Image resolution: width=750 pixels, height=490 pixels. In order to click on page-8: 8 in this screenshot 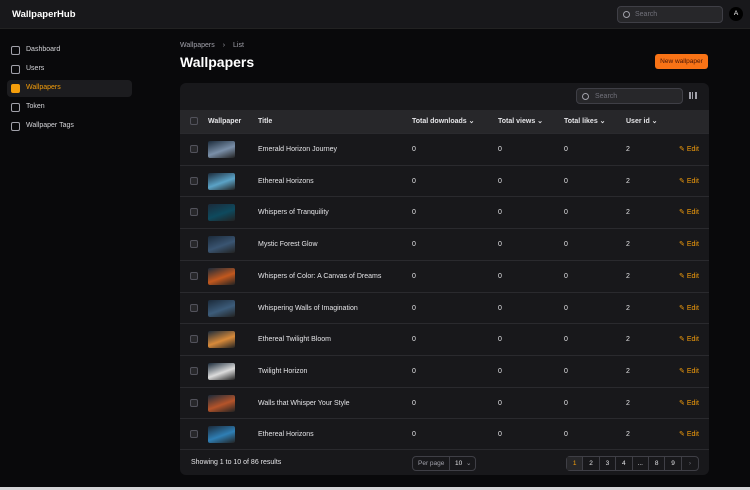, I will do `click(657, 463)`.